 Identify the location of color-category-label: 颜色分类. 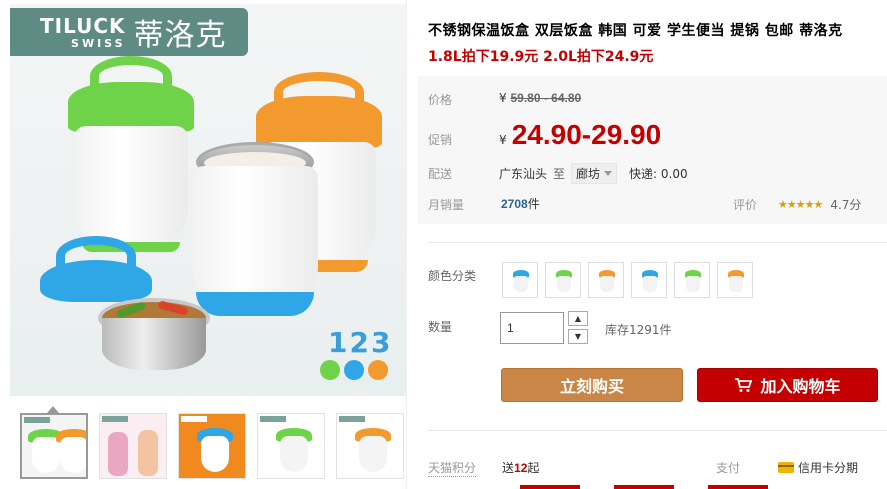
(452, 276).